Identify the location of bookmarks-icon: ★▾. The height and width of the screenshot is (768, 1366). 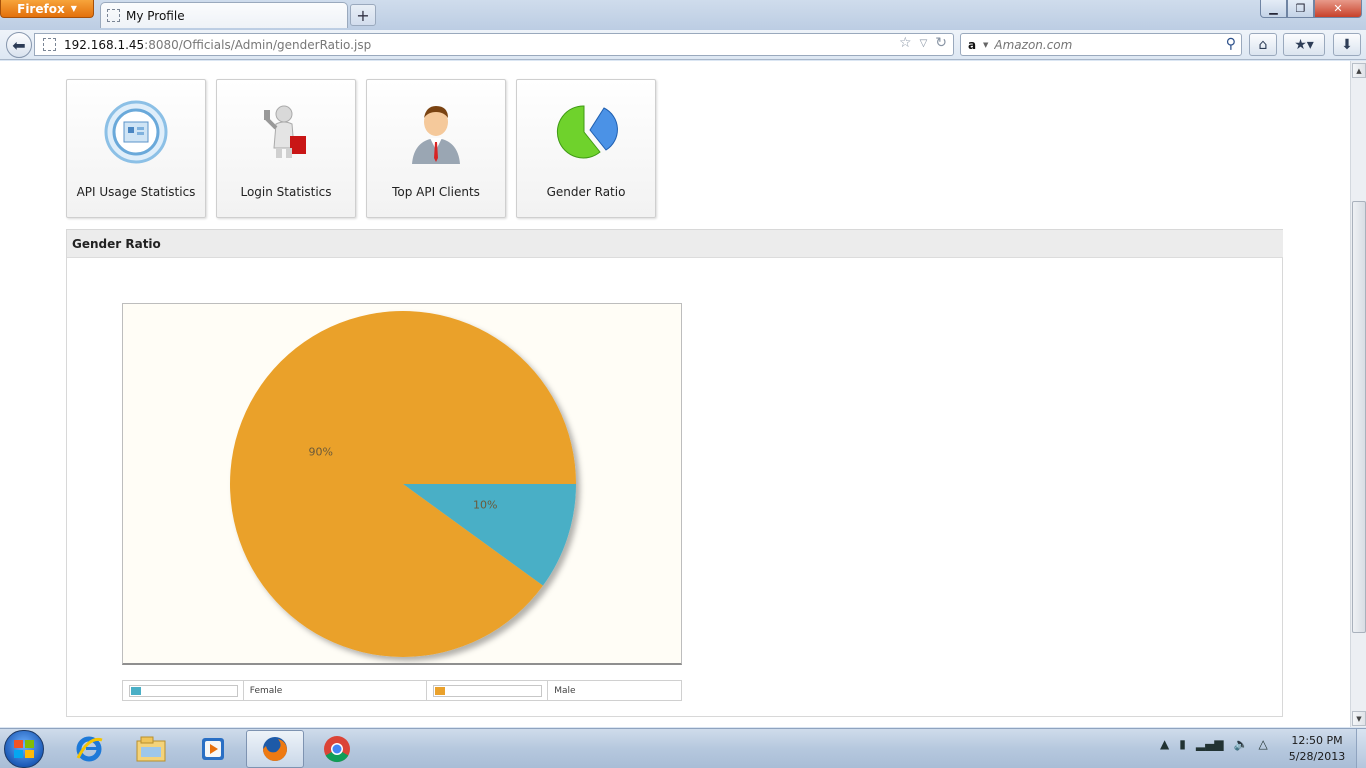
(1304, 44).